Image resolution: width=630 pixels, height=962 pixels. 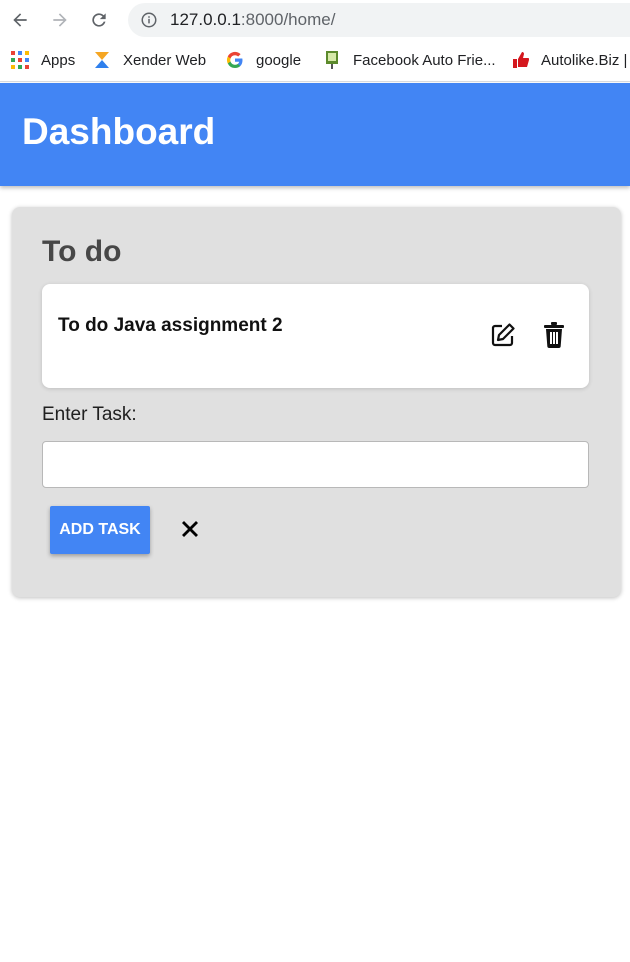 What do you see at coordinates (170, 325) in the screenshot?
I see `task-text: To do Java assignment 2` at bounding box center [170, 325].